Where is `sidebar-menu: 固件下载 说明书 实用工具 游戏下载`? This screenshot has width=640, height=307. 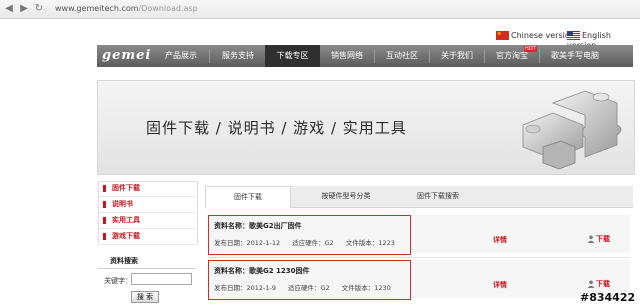
sidebar-menu: 固件下载 说明书 实用工具 游戏下载 is located at coordinates (147, 213).